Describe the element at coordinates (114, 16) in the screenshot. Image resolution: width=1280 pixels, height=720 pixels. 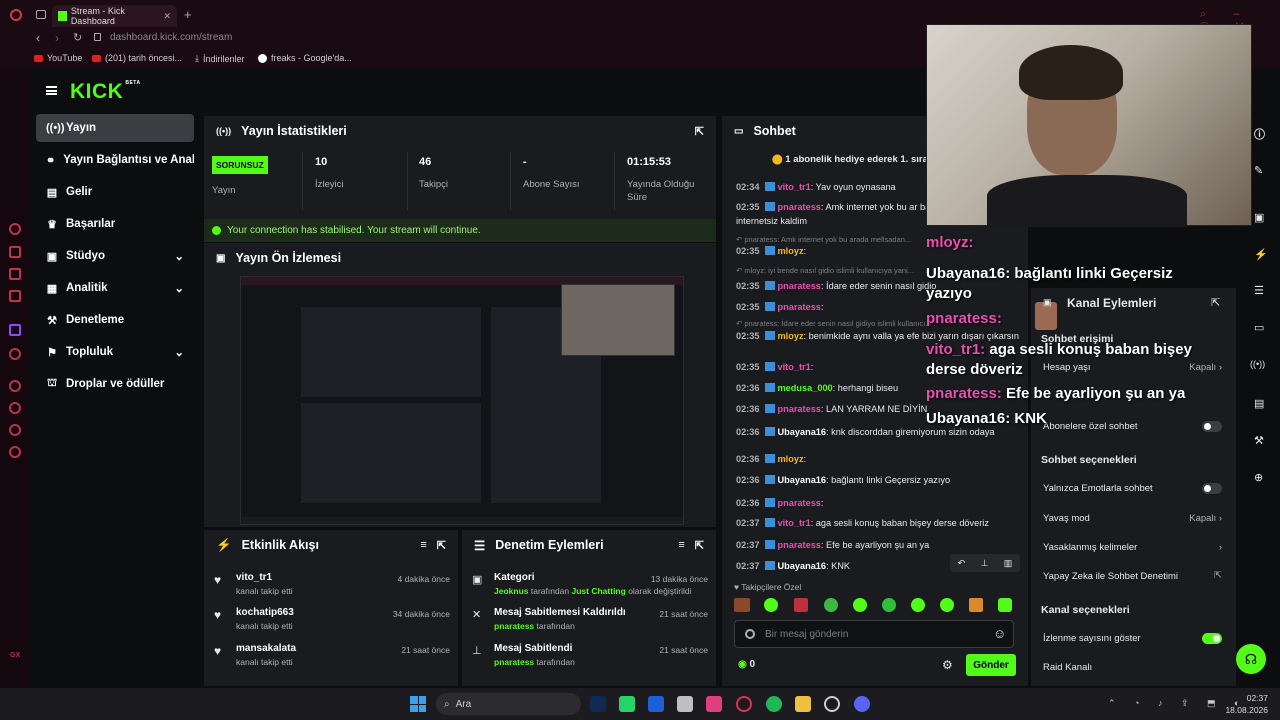
I see `browser-tab: Stream - Kick Dashboard ✕` at that location.